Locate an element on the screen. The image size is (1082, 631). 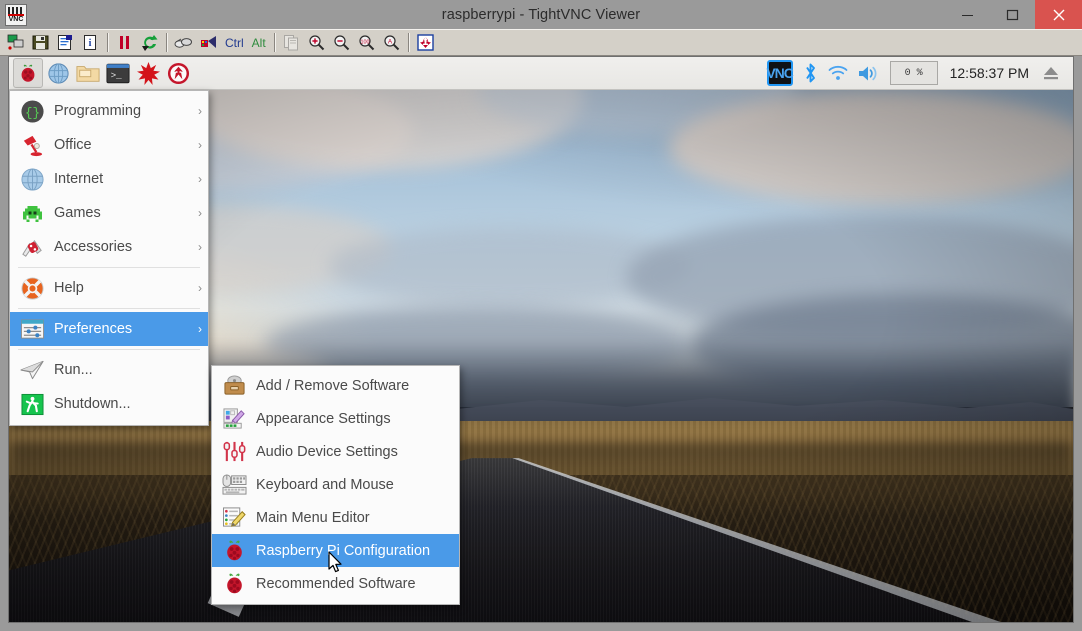
menu-item-help: Help › is located at coordinates (109, 288).